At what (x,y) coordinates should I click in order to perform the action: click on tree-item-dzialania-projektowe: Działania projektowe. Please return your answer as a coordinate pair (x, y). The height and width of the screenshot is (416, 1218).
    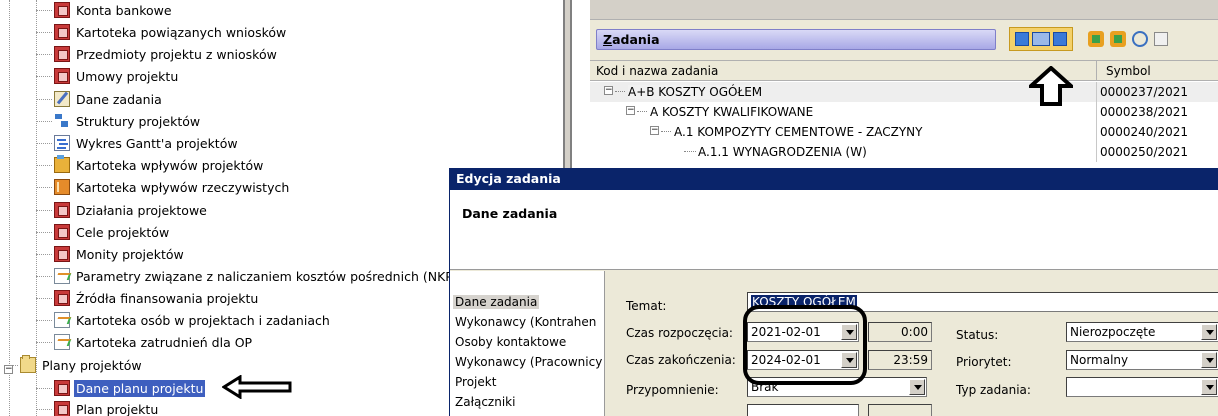
    Looking at the image, I should click on (122, 210).